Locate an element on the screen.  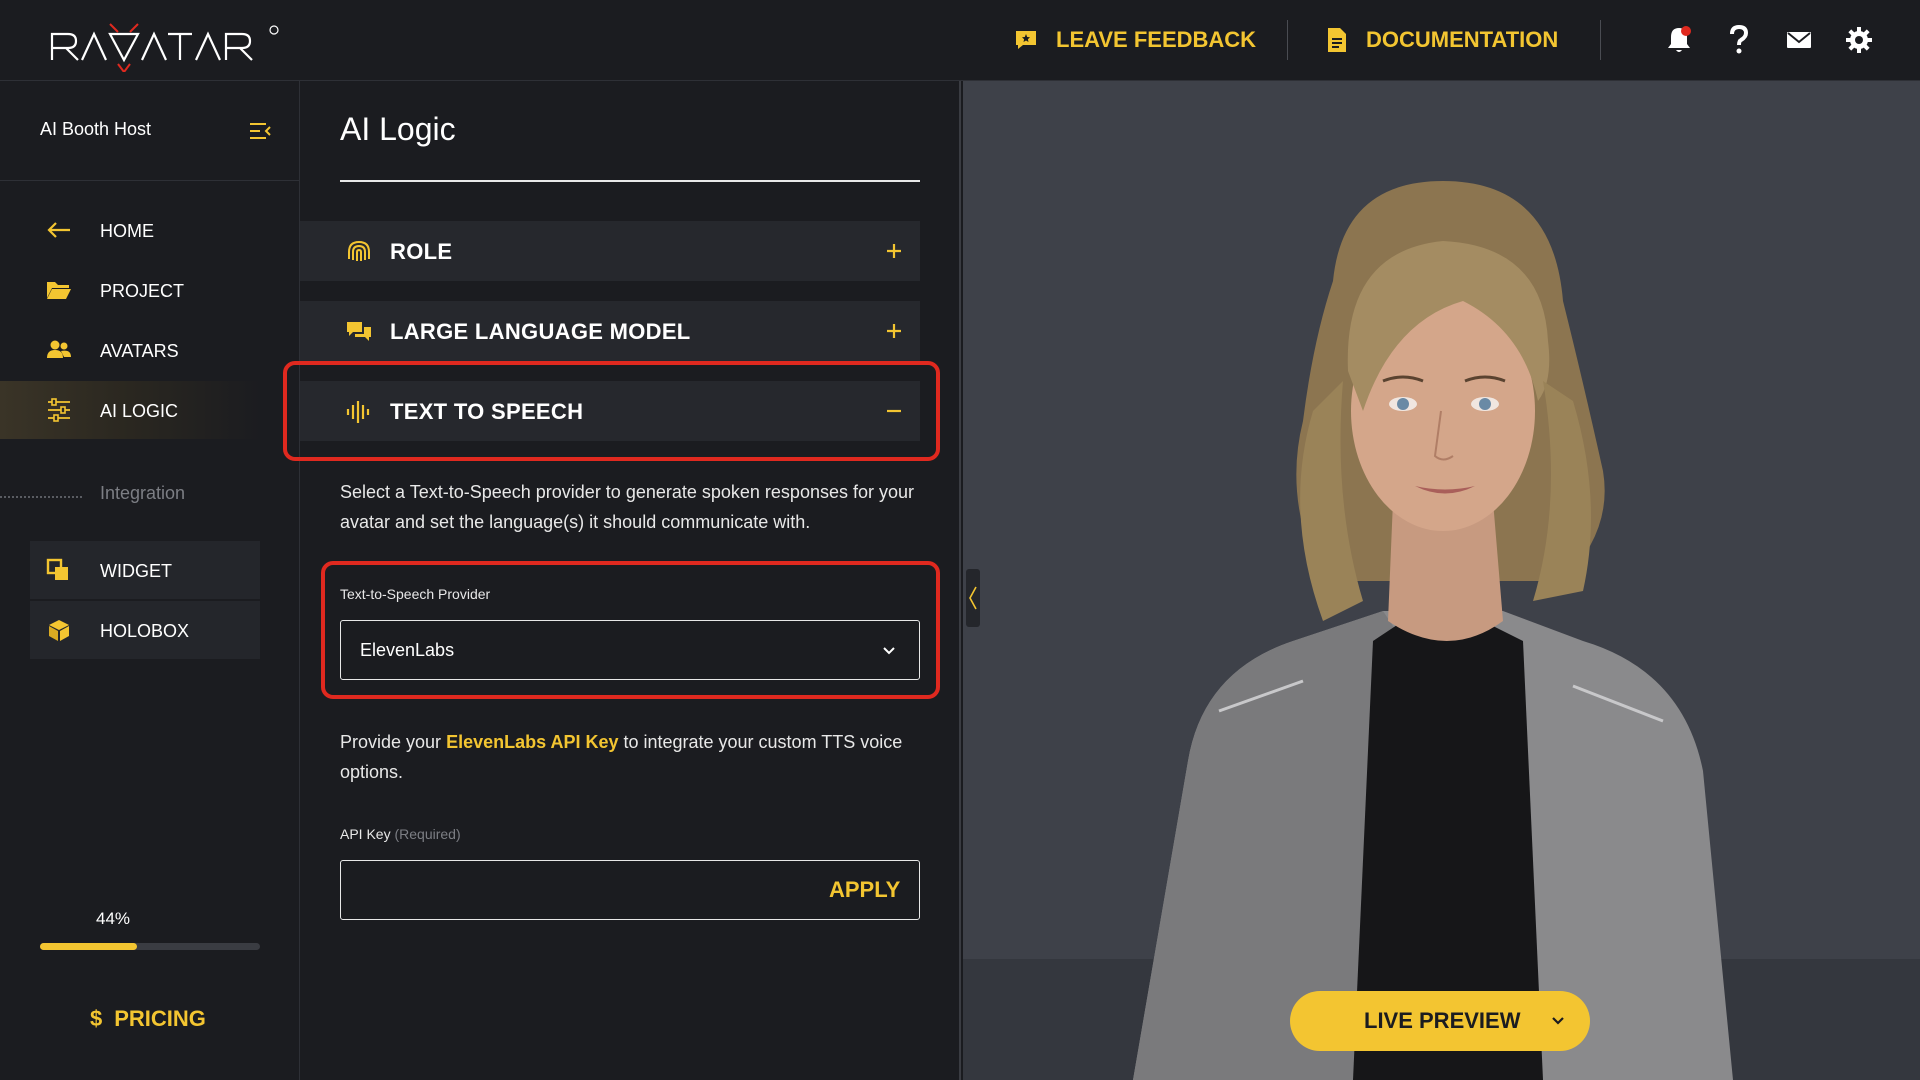
help-button is located at coordinates (1739, 40).